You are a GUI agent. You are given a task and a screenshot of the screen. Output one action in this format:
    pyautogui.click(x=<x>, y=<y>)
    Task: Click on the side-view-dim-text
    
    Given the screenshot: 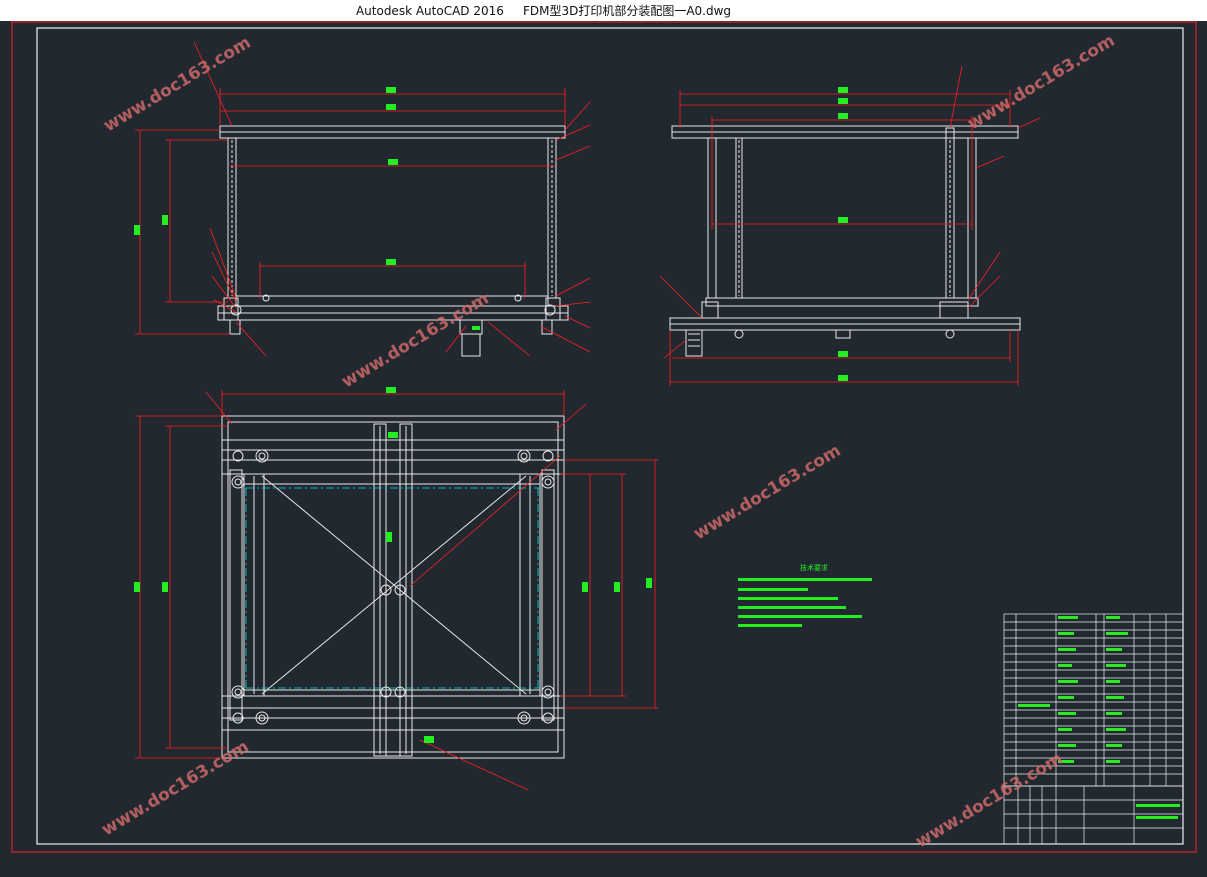 What is the action you would take?
    pyautogui.click(x=843, y=234)
    